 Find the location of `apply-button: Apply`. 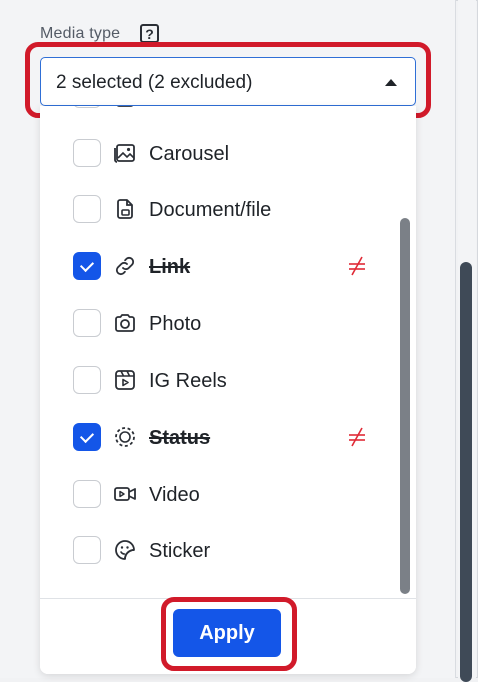

apply-button: Apply is located at coordinates (227, 633).